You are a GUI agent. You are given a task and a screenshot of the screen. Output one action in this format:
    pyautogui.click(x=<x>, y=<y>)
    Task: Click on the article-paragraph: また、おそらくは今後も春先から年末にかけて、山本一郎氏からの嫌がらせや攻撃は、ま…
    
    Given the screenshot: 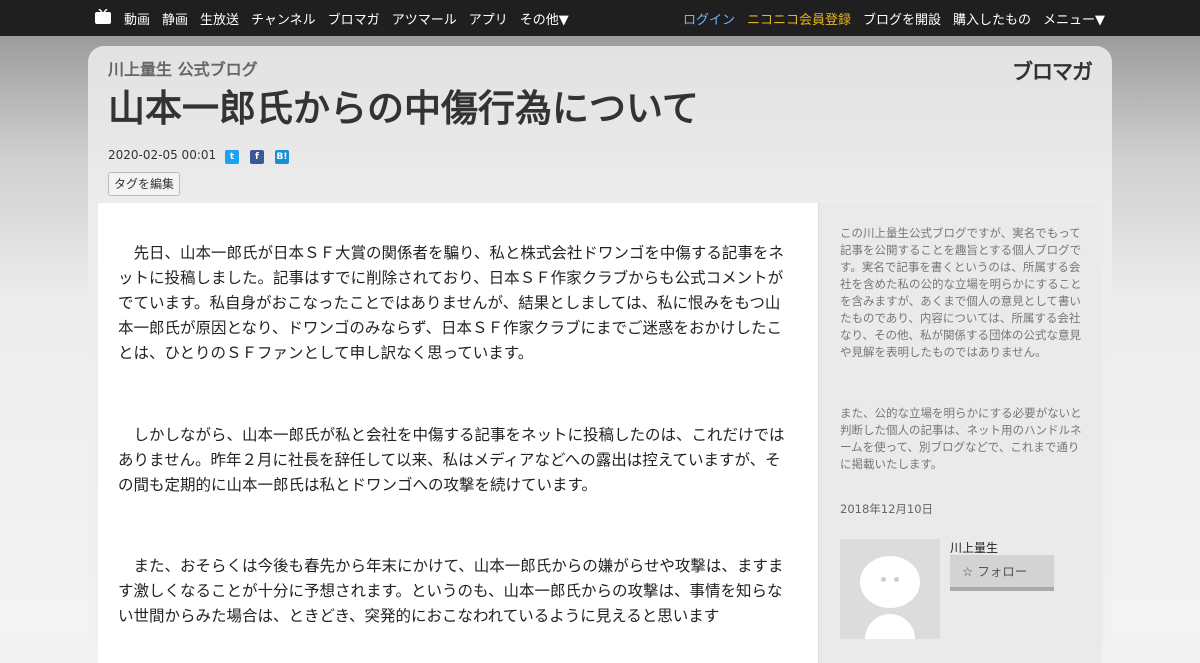 What is the action you would take?
    pyautogui.click(x=451, y=591)
    